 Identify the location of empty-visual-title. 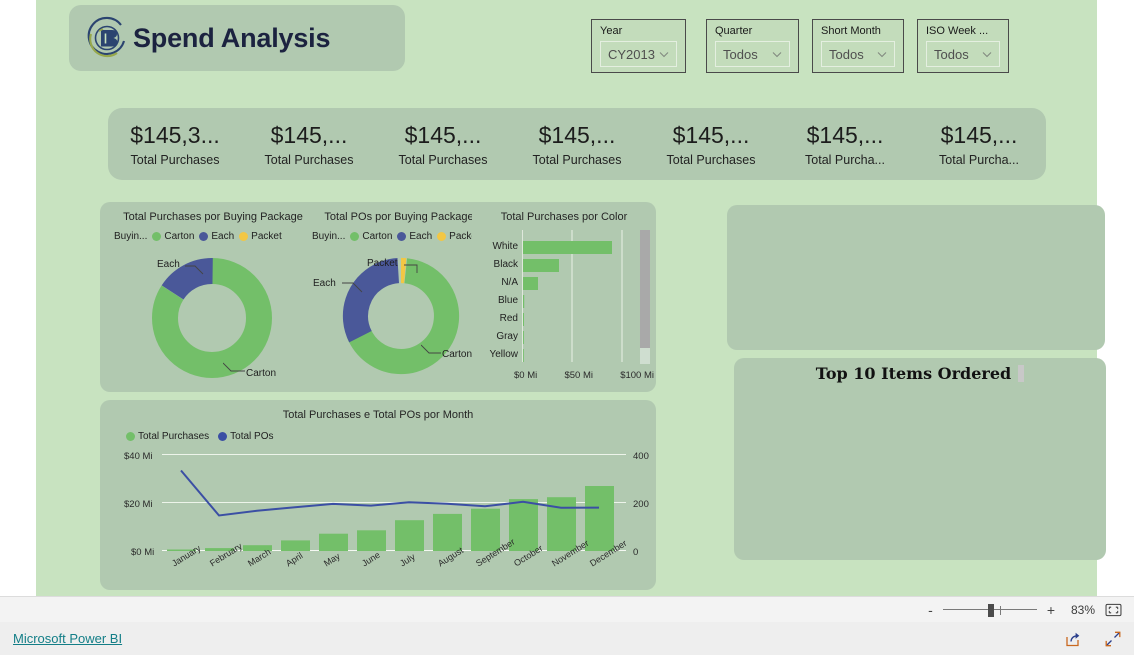
(916, 209).